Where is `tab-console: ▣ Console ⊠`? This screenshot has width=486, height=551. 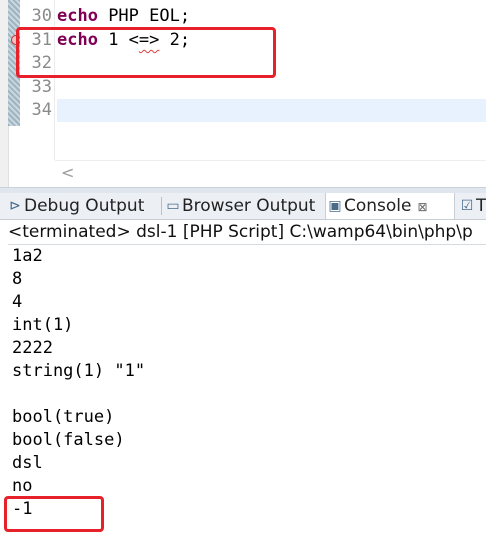
tab-console: ▣ Console ⊠ is located at coordinates (390, 206).